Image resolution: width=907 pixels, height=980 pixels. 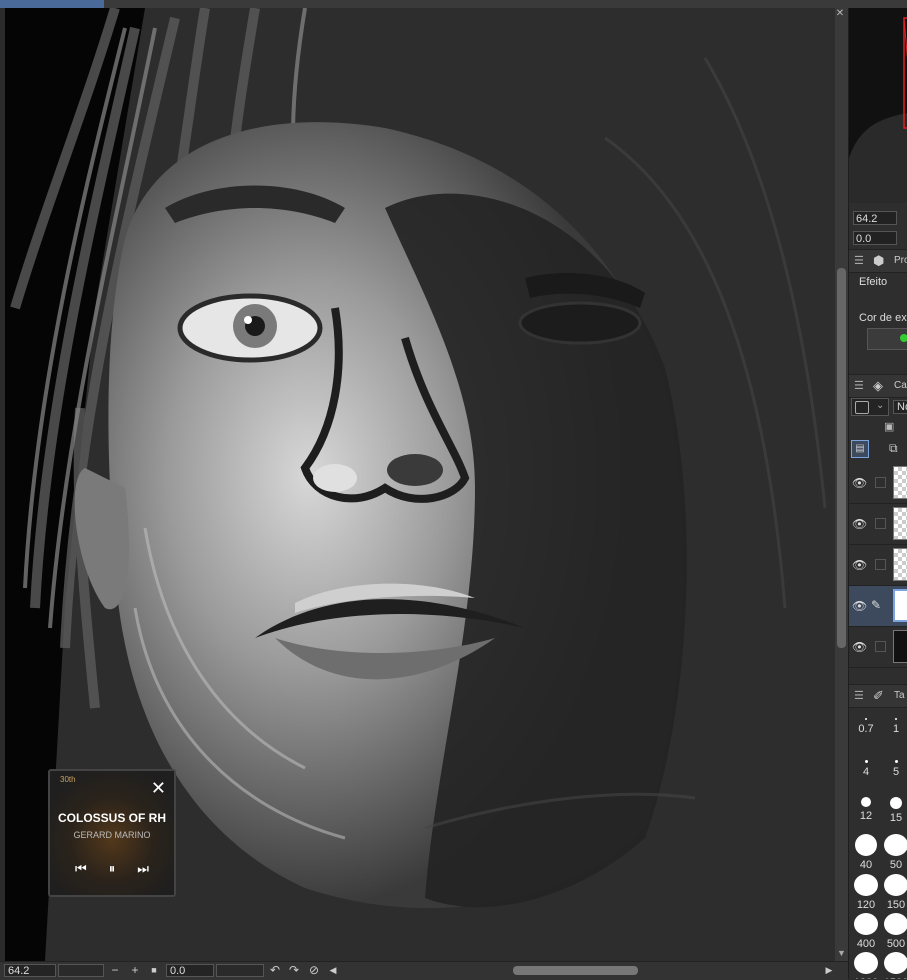 I want to click on brush-size-label: 150, so click(x=896, y=905).